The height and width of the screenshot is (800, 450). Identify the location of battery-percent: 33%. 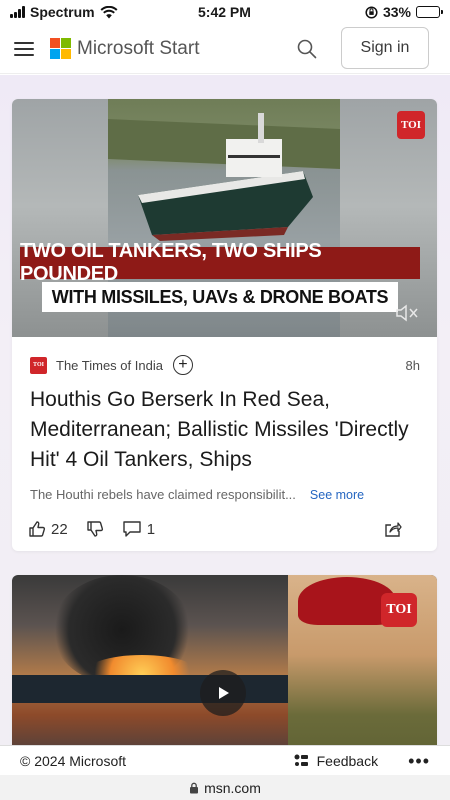
(396, 12).